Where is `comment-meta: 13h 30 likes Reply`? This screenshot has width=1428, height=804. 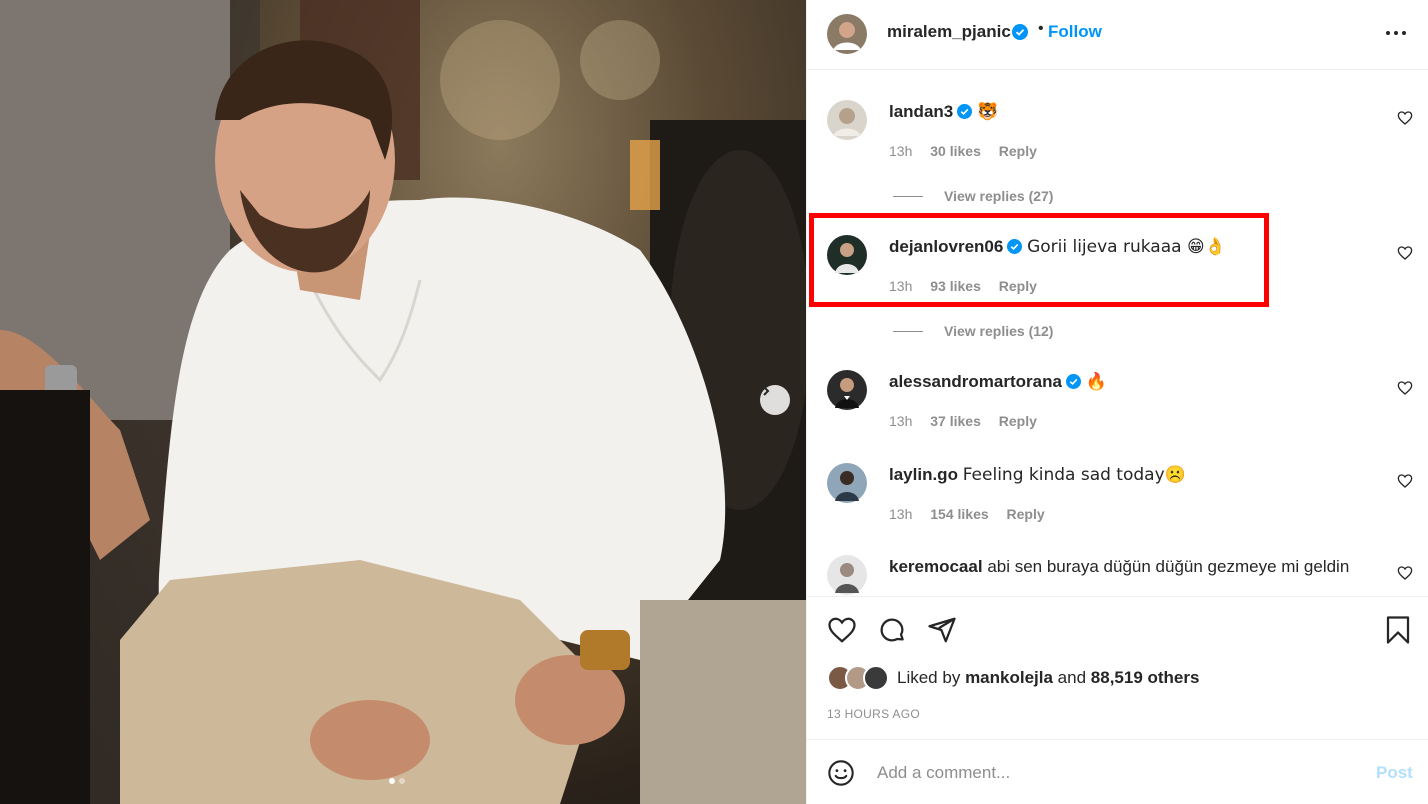 comment-meta: 13h 30 likes Reply is located at coordinates (970, 151).